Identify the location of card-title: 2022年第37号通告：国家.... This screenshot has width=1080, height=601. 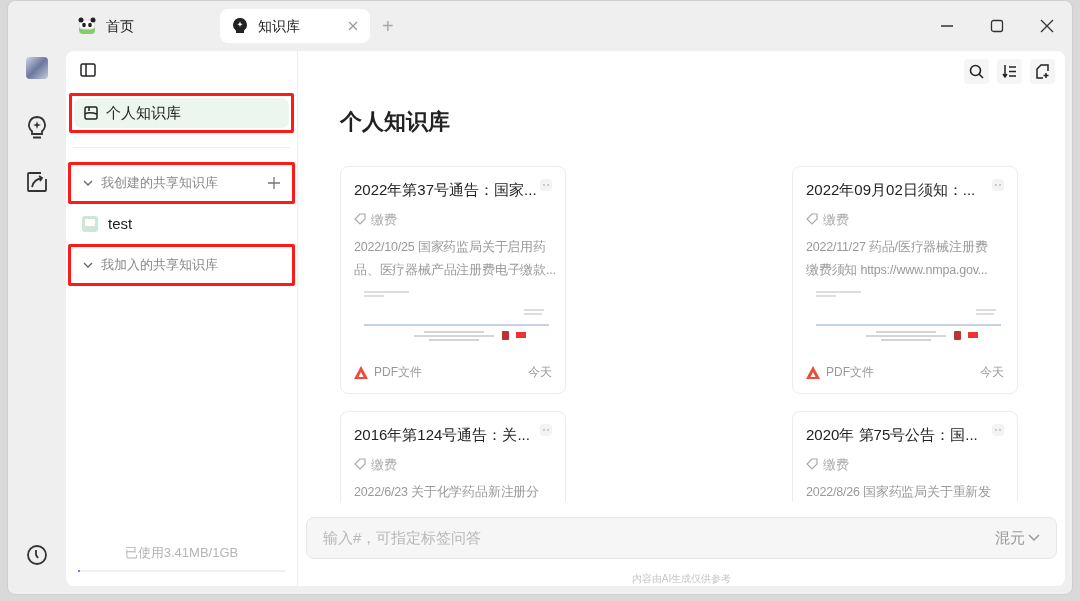
(445, 190).